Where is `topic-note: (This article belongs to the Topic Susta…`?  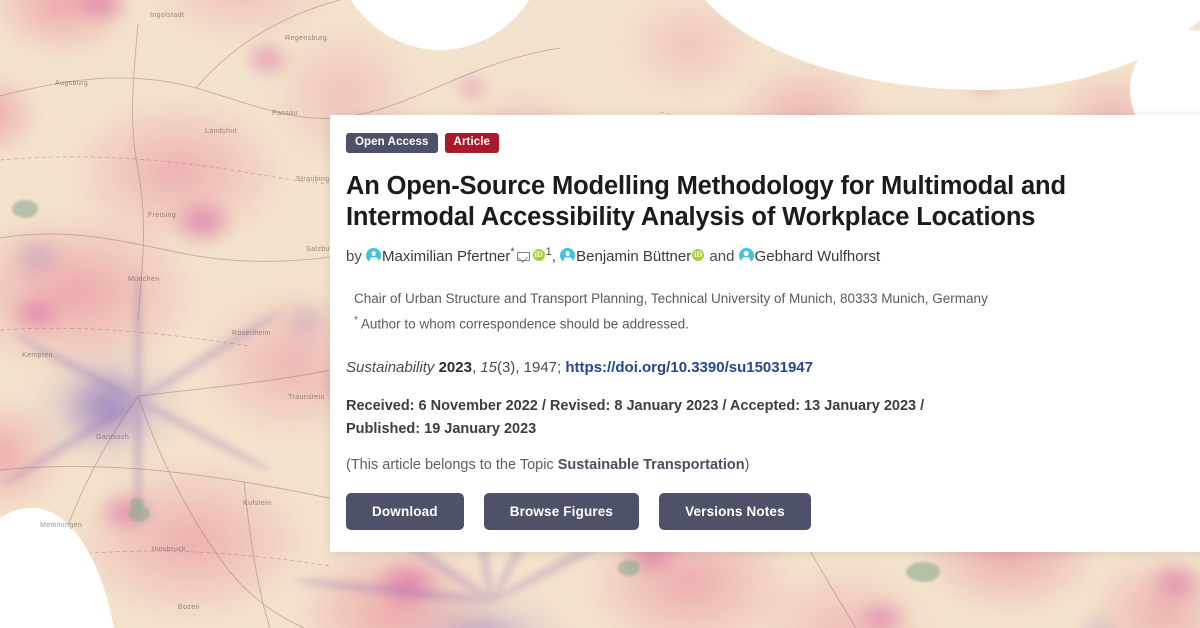
topic-note: (This article belongs to the Topic Susta… is located at coordinates (767, 465).